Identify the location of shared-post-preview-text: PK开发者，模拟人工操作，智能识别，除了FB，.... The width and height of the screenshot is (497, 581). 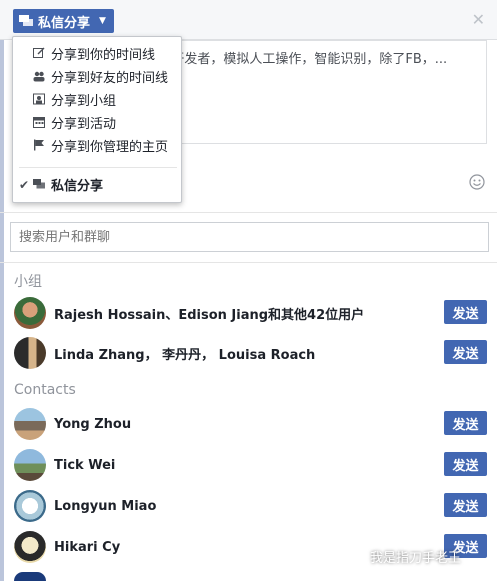
(301, 59).